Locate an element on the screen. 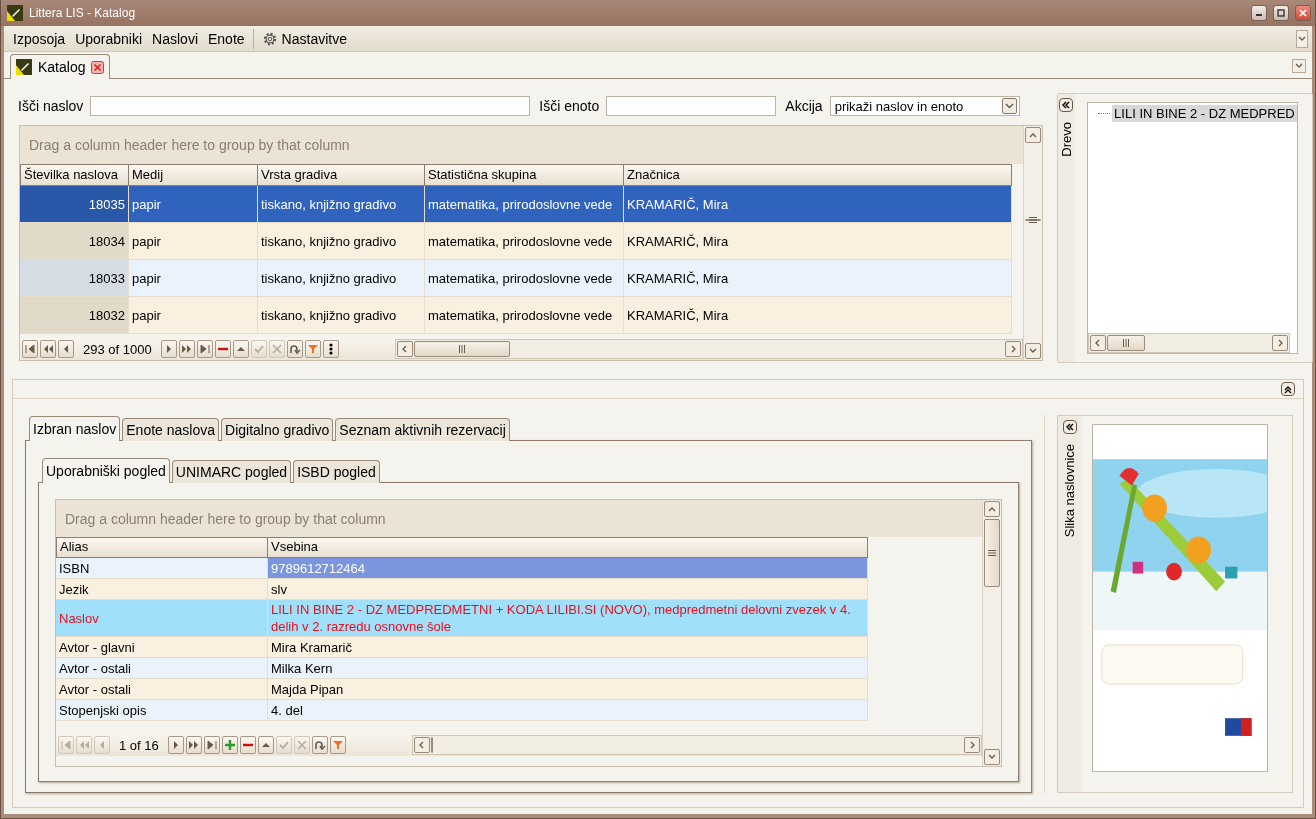 The height and width of the screenshot is (819, 1316). tree-item: LILI IN BINE 2 - DZ MEDPRED is located at coordinates (1204, 113).